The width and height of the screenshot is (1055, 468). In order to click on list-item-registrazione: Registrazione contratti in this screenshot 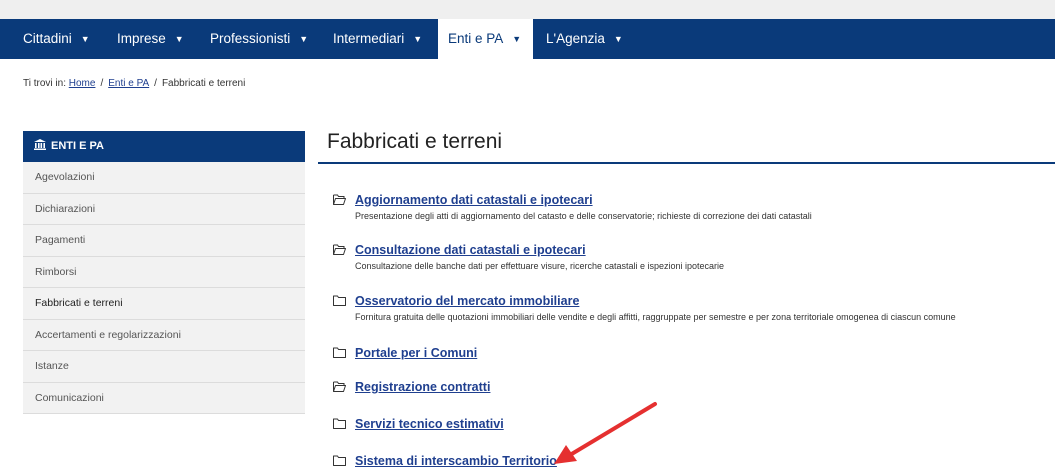, I will do `click(411, 387)`.